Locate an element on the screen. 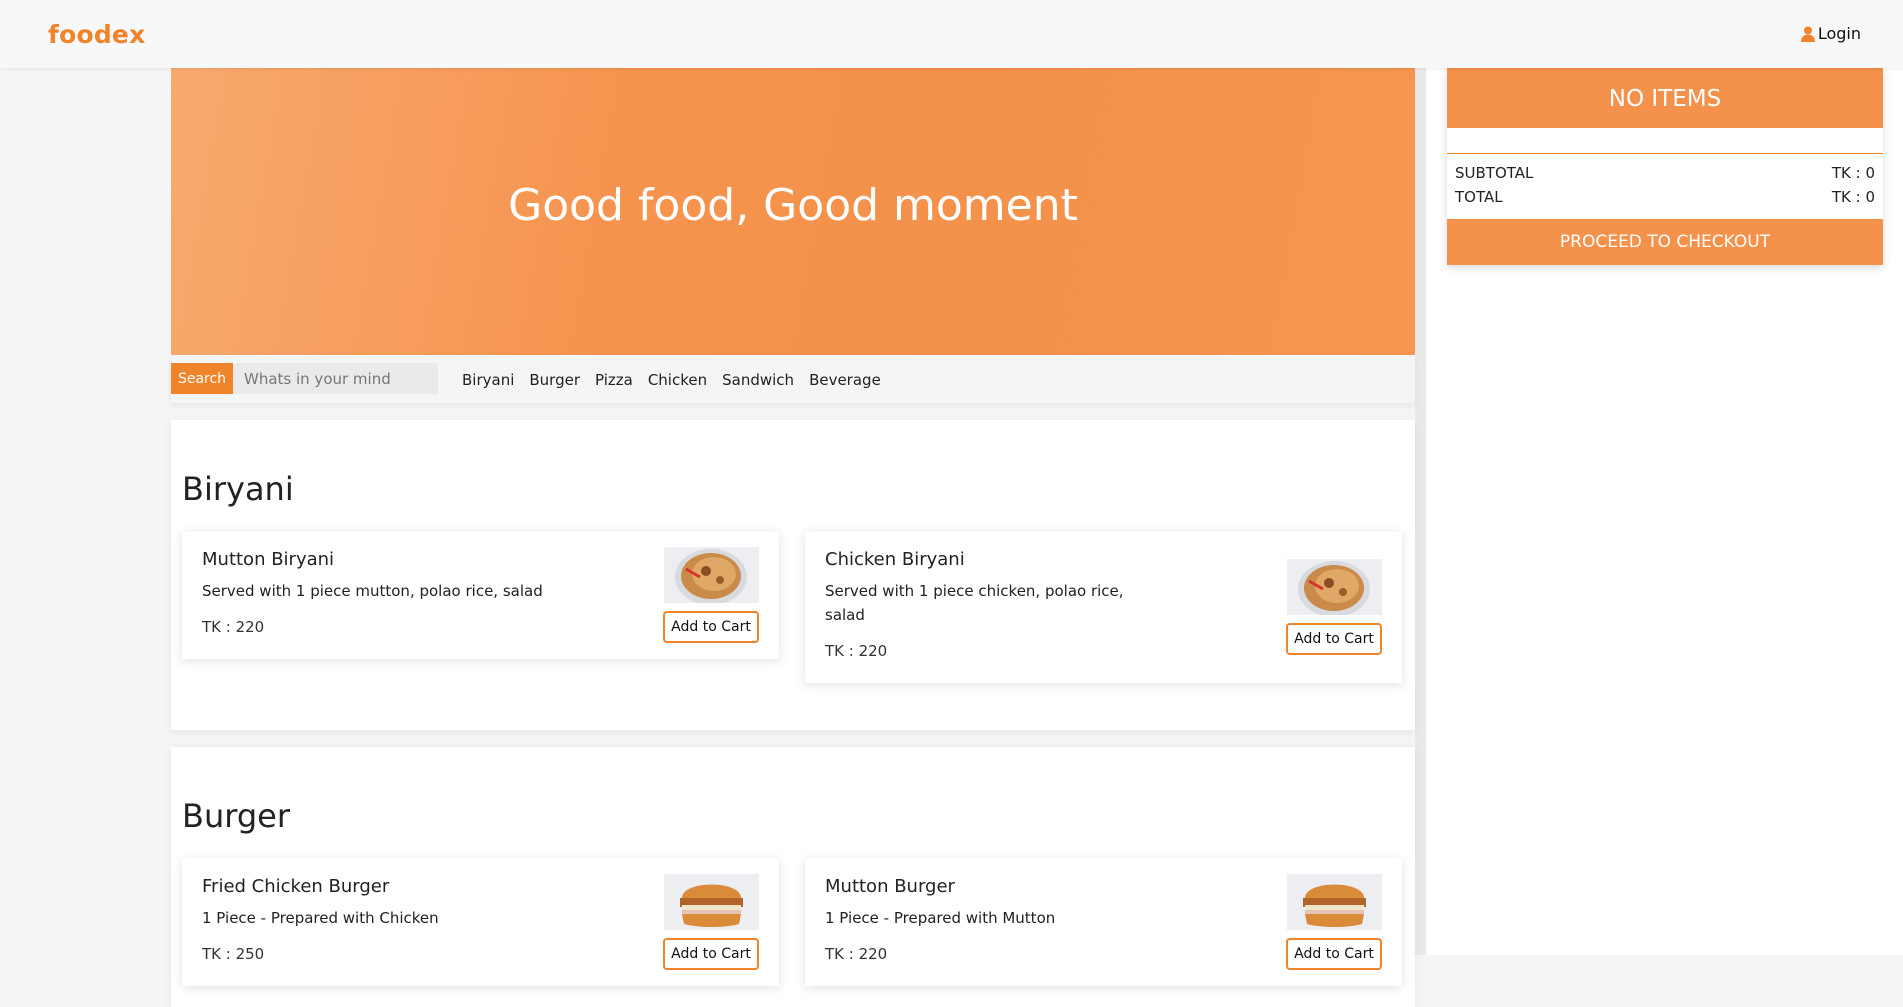 This screenshot has height=1007, width=1903. category-link-chicken: Chicken is located at coordinates (677, 380).